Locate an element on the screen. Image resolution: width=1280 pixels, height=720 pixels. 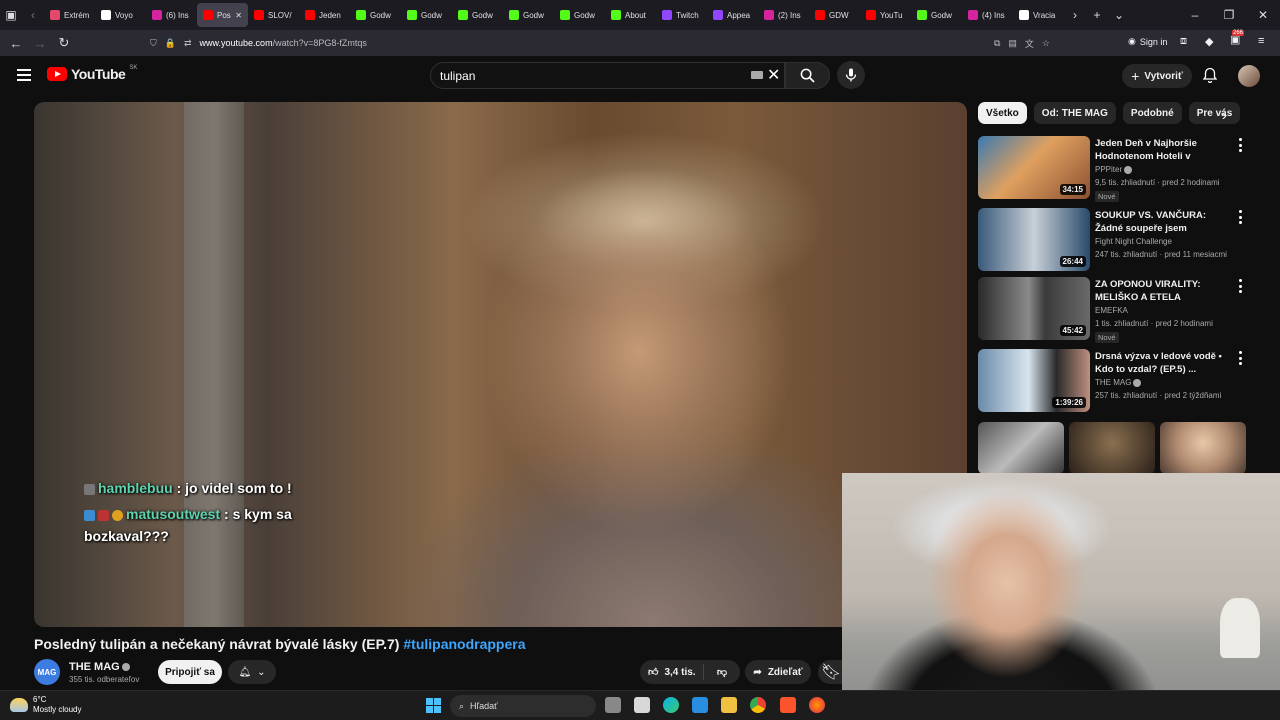
task-view-icon is located at coordinates (613, 705).